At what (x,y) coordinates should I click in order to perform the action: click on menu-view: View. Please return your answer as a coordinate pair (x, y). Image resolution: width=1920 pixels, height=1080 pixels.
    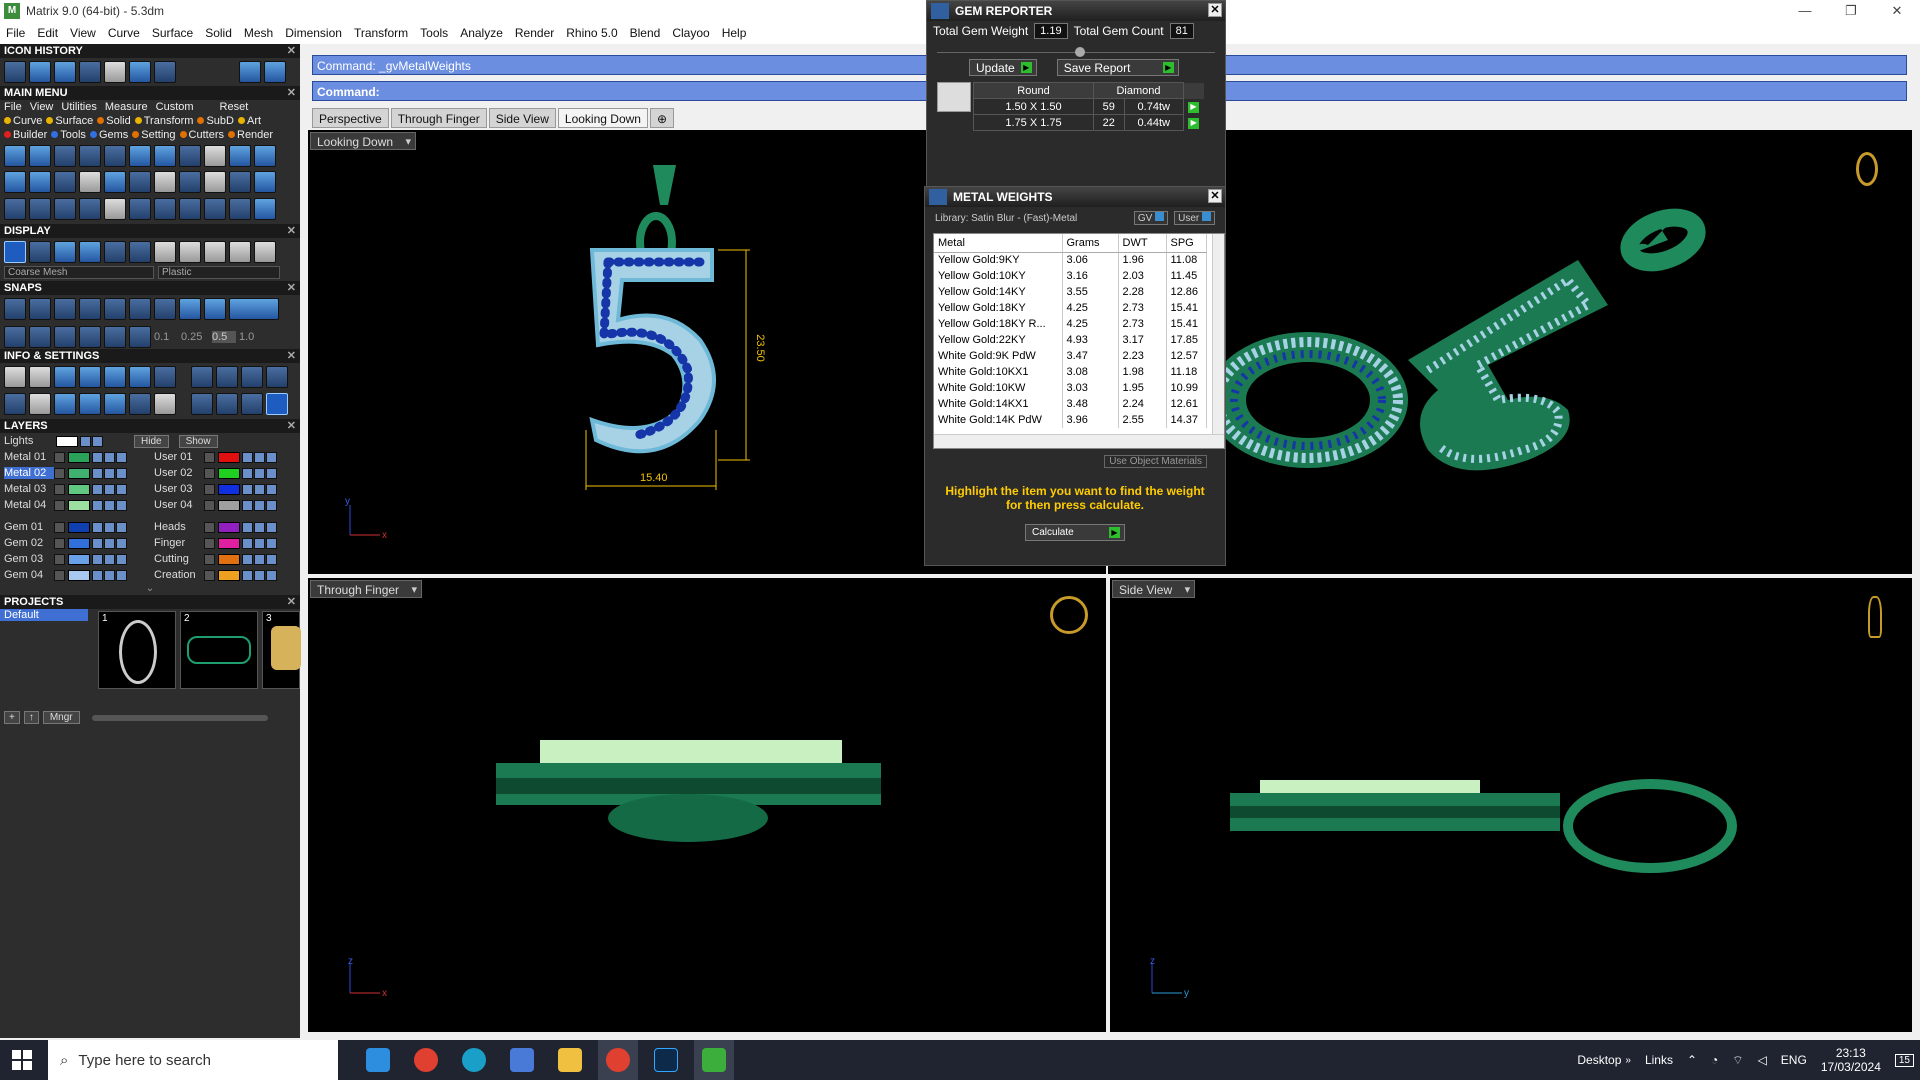
    Looking at the image, I should click on (83, 33).